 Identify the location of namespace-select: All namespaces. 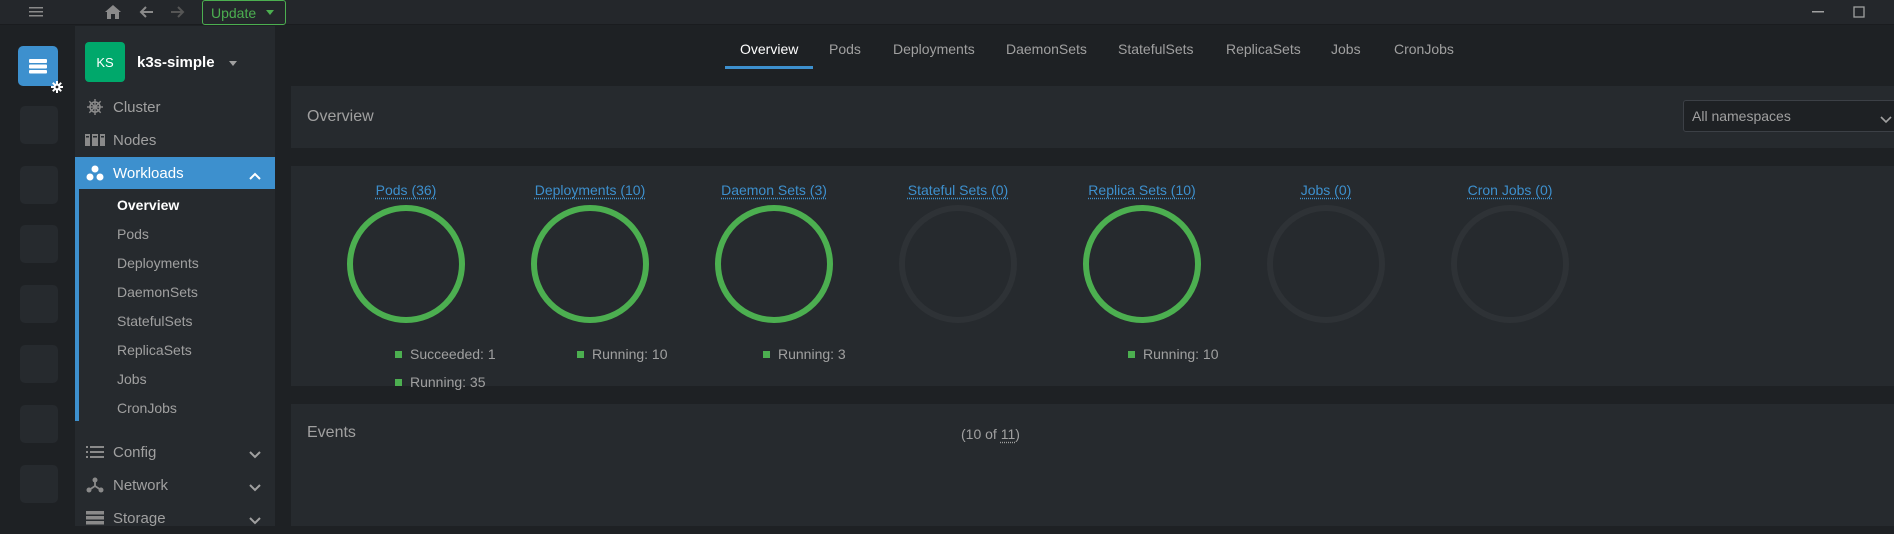
(1788, 116).